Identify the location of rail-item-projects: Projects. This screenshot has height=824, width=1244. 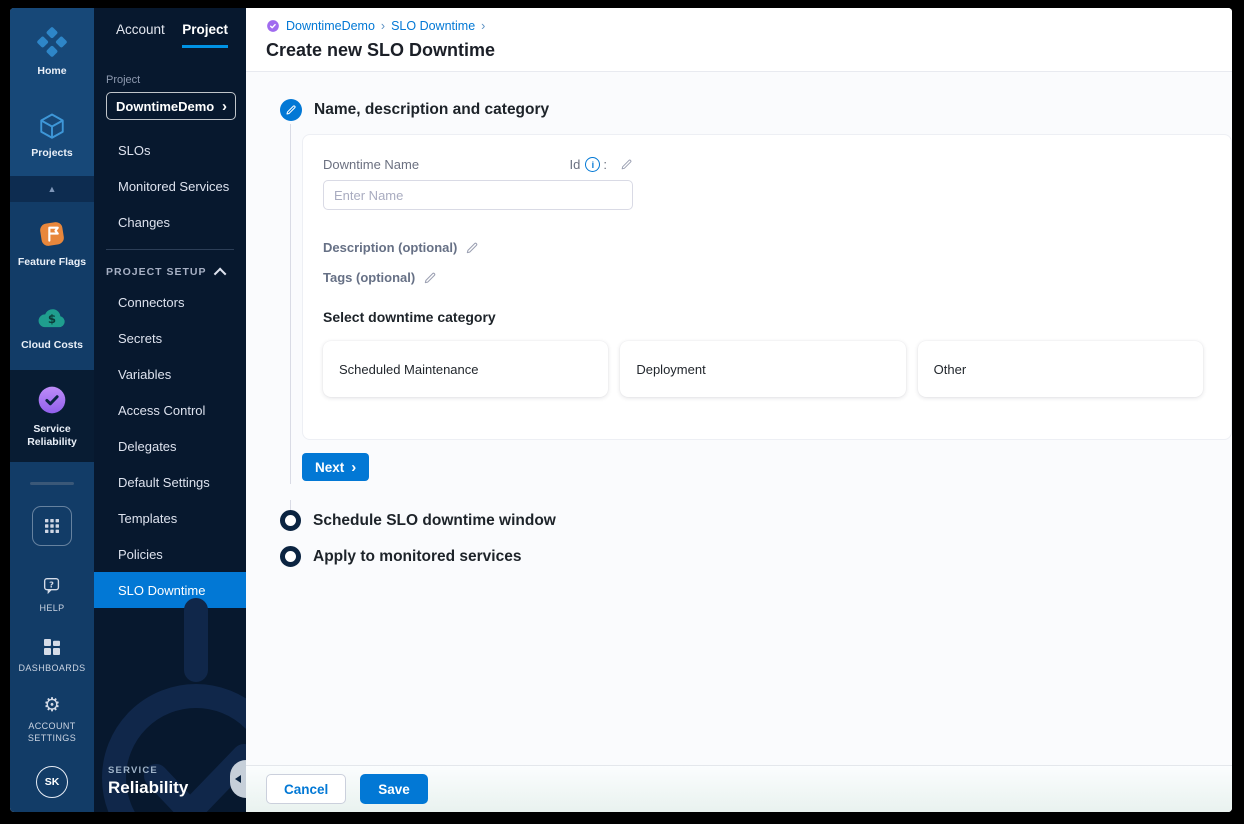
(52, 136).